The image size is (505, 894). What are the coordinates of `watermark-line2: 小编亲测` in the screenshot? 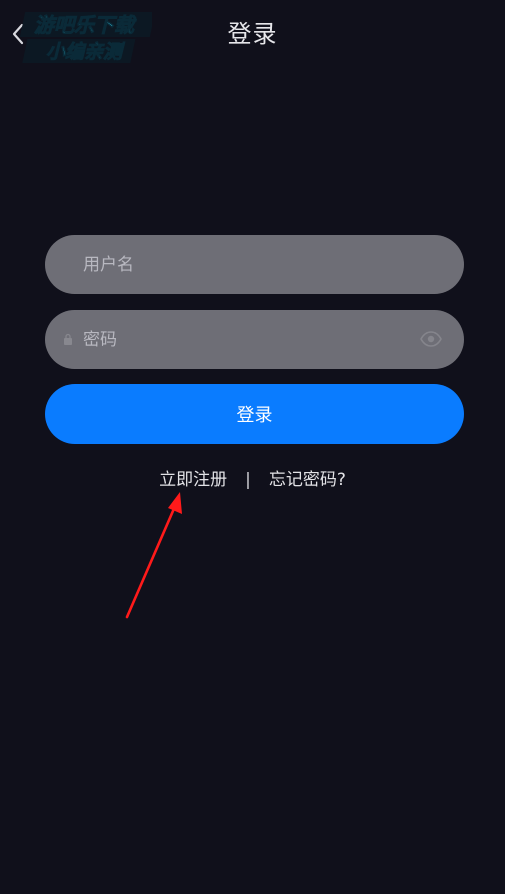 It's located at (86, 52).